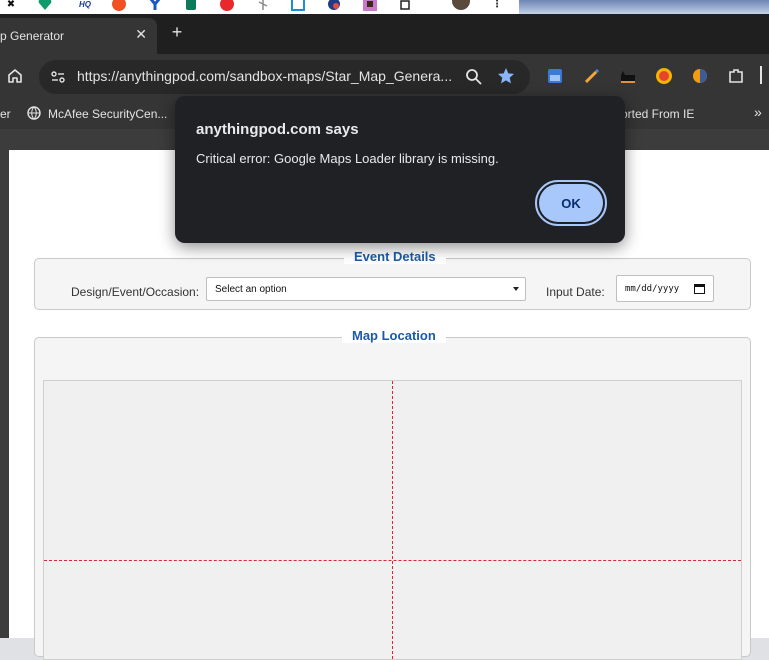  I want to click on tab-title: p Generator, so click(32, 36).